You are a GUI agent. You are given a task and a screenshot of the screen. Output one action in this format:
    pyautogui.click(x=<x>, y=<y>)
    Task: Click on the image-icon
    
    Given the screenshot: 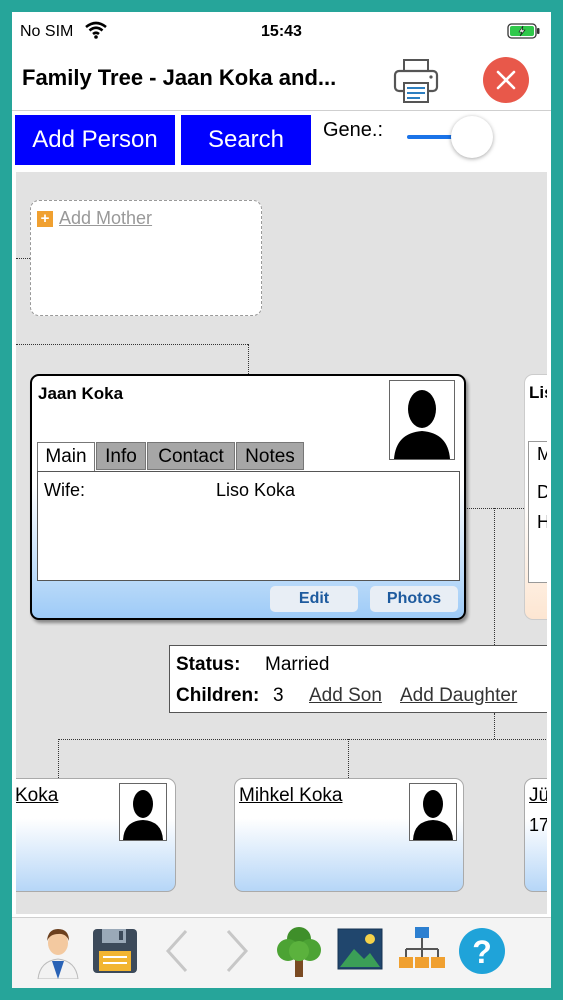 What is the action you would take?
    pyautogui.click(x=360, y=949)
    